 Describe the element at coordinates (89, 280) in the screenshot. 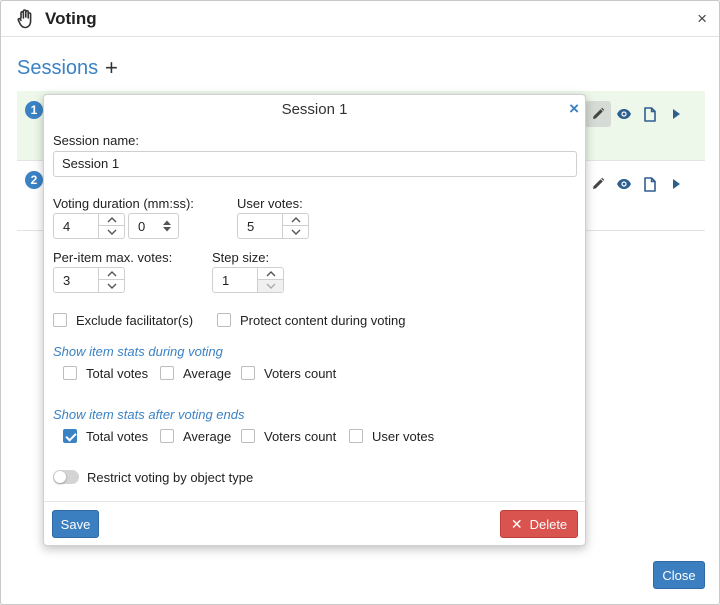

I see `per-item-max-votes-stepper: 3` at that location.